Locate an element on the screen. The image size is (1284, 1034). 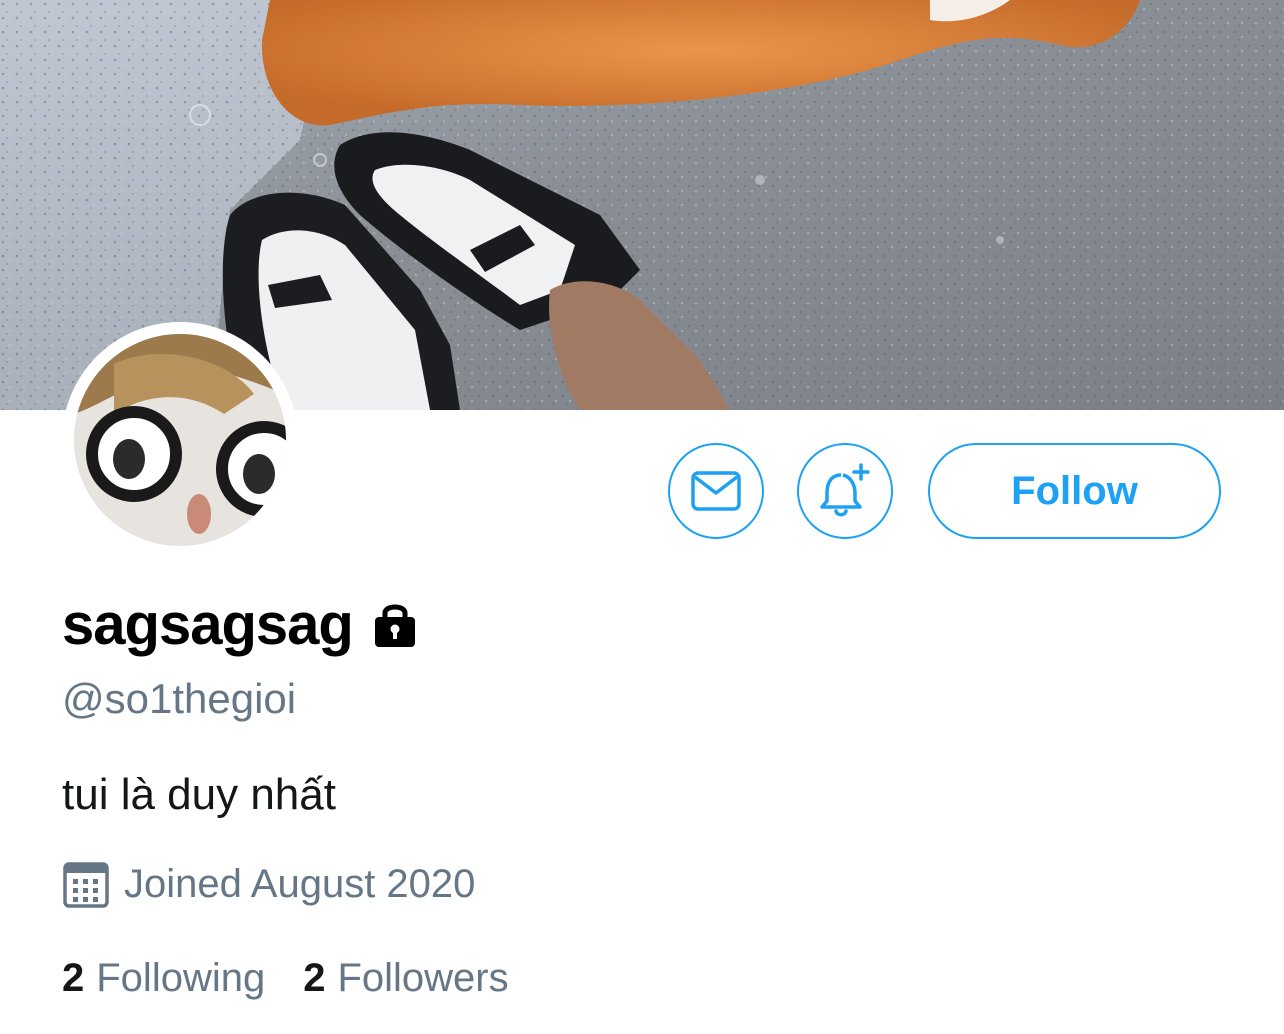
followers-label: Followers is located at coordinates (423, 977).